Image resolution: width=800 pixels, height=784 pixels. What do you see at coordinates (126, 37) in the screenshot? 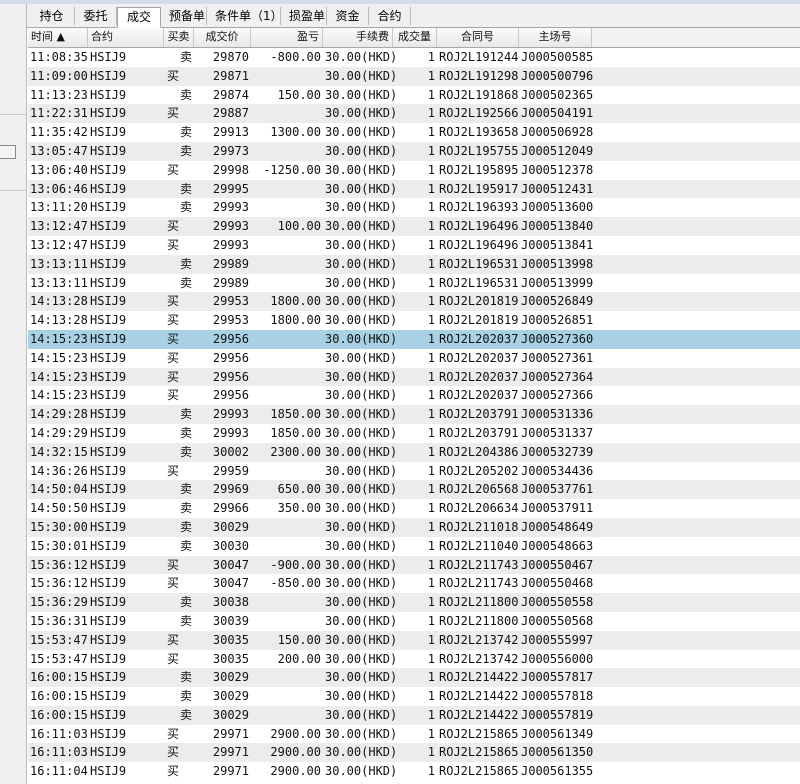
I see `column-header-contract: 合约` at bounding box center [126, 37].